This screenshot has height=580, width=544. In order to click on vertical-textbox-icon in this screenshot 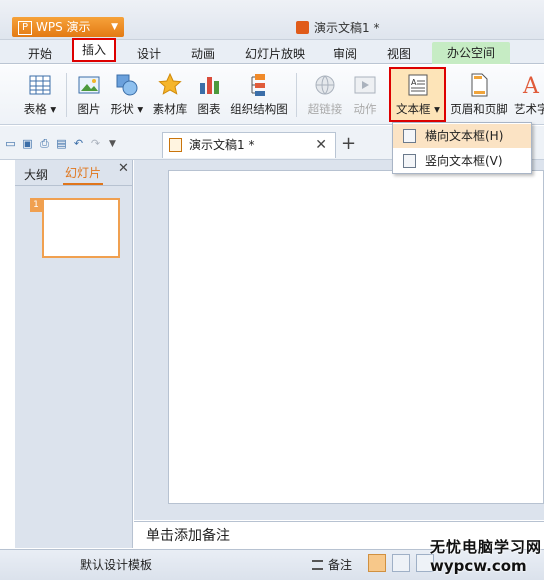, I will do `click(409, 161)`.